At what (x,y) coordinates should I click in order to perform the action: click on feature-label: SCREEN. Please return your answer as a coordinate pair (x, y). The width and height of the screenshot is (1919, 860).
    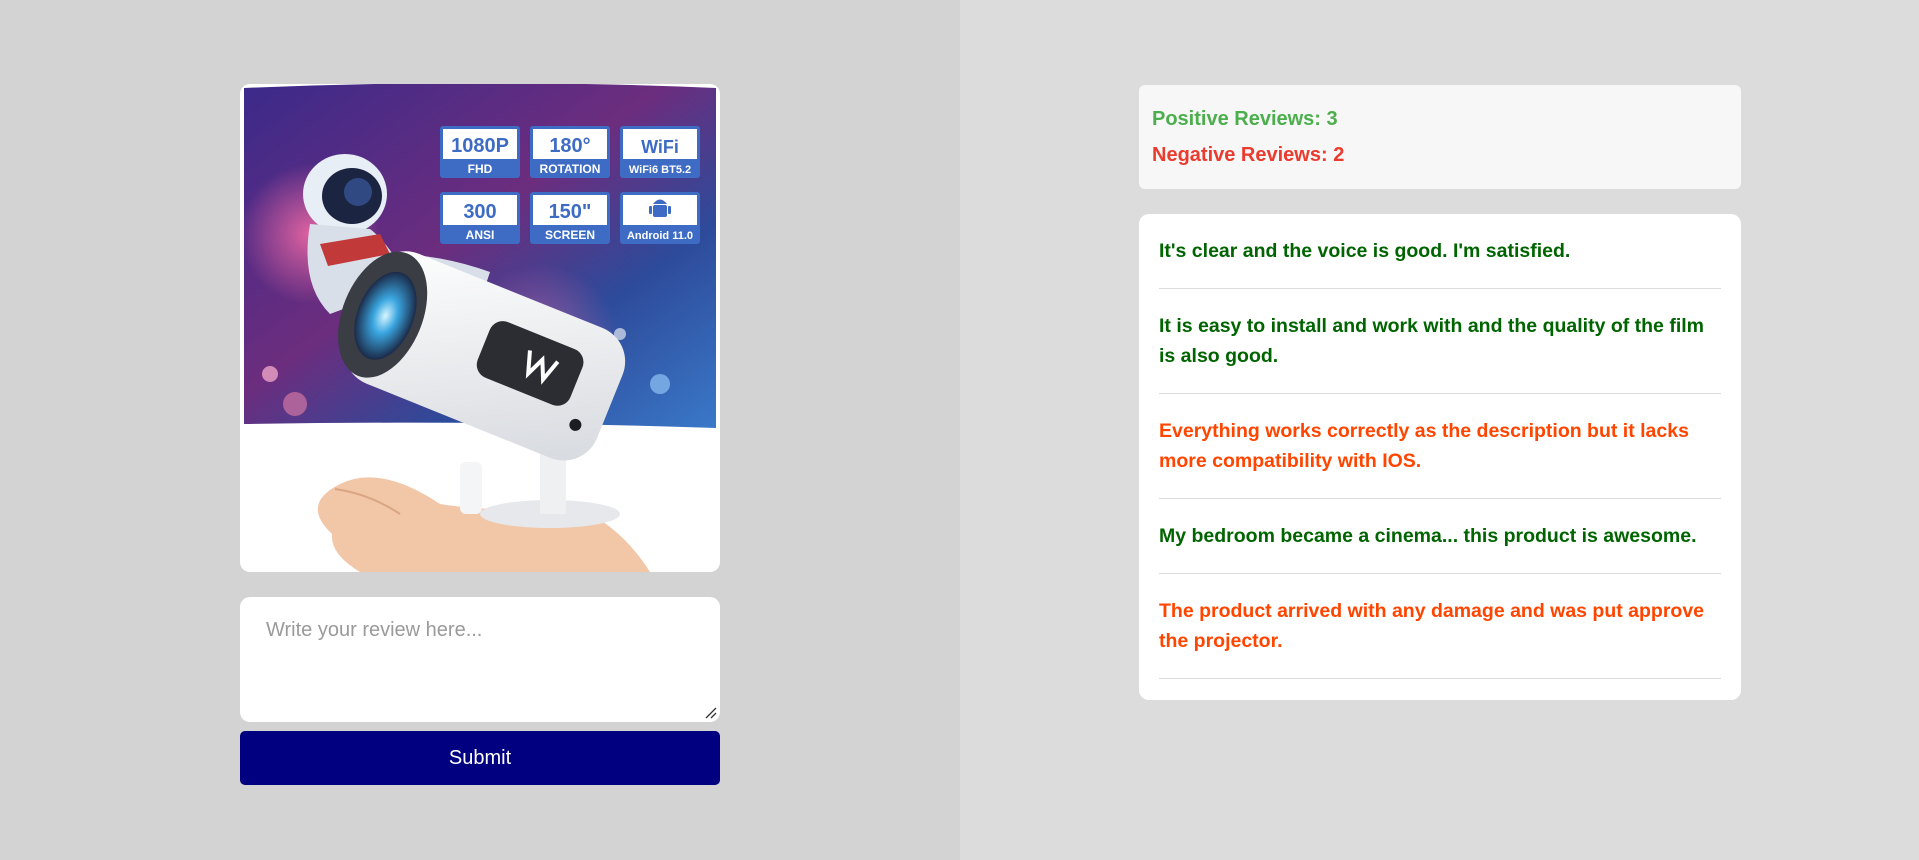
    Looking at the image, I should click on (570, 235).